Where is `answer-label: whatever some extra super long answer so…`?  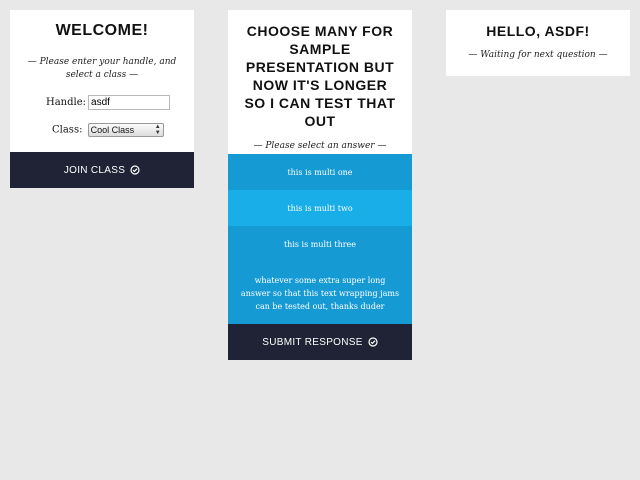
answer-label: whatever some extra super long answer so… is located at coordinates (320, 293).